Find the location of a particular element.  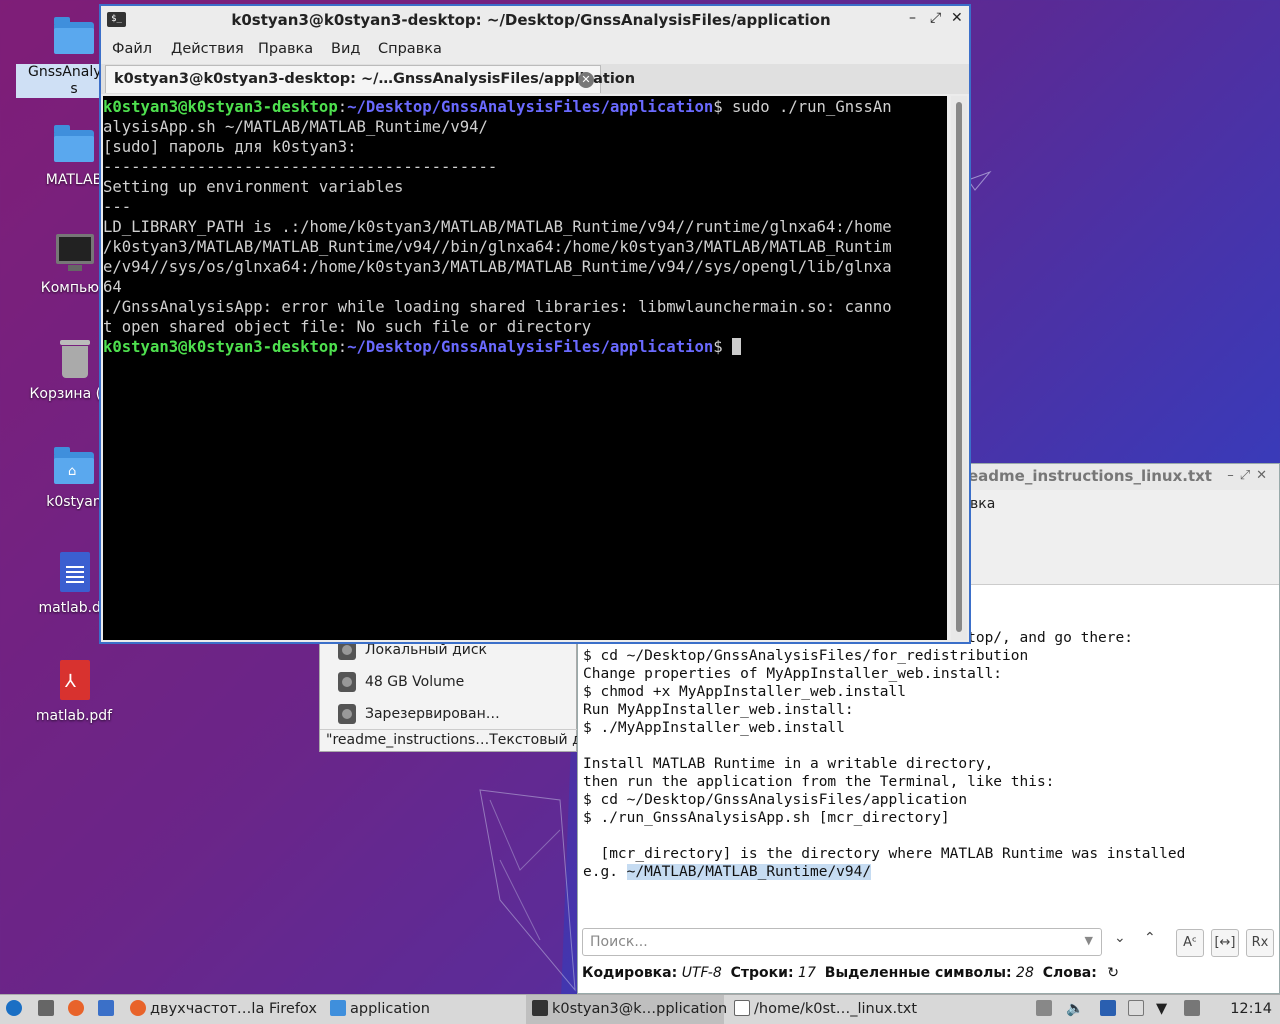

encoding-value: UTF-8 is located at coordinates (702, 973).